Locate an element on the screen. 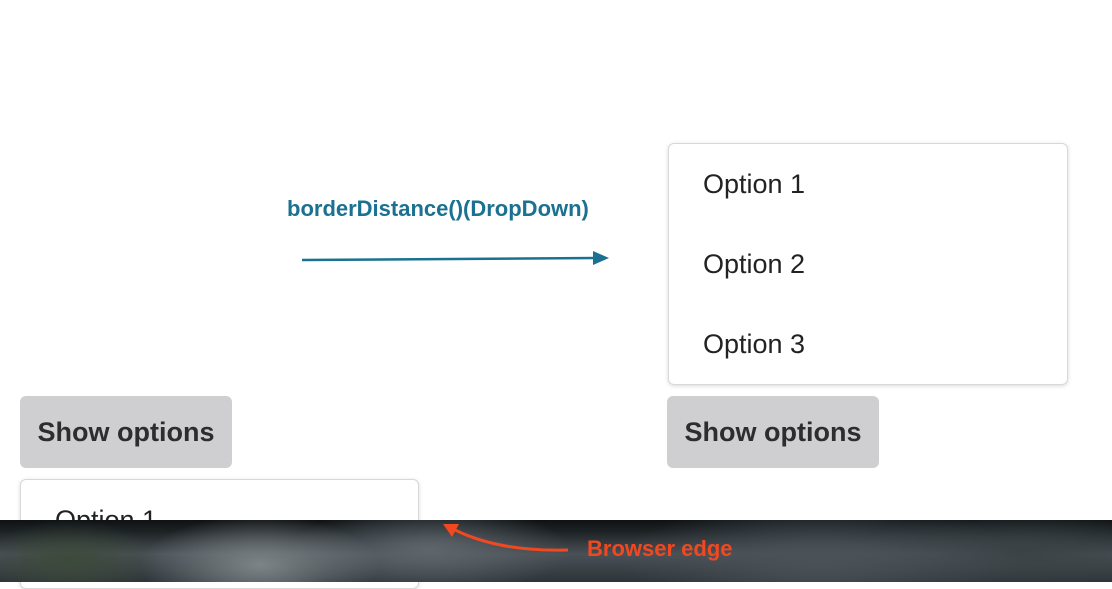  border-distance-label: borderDistance()(DropDown) is located at coordinates (438, 208).